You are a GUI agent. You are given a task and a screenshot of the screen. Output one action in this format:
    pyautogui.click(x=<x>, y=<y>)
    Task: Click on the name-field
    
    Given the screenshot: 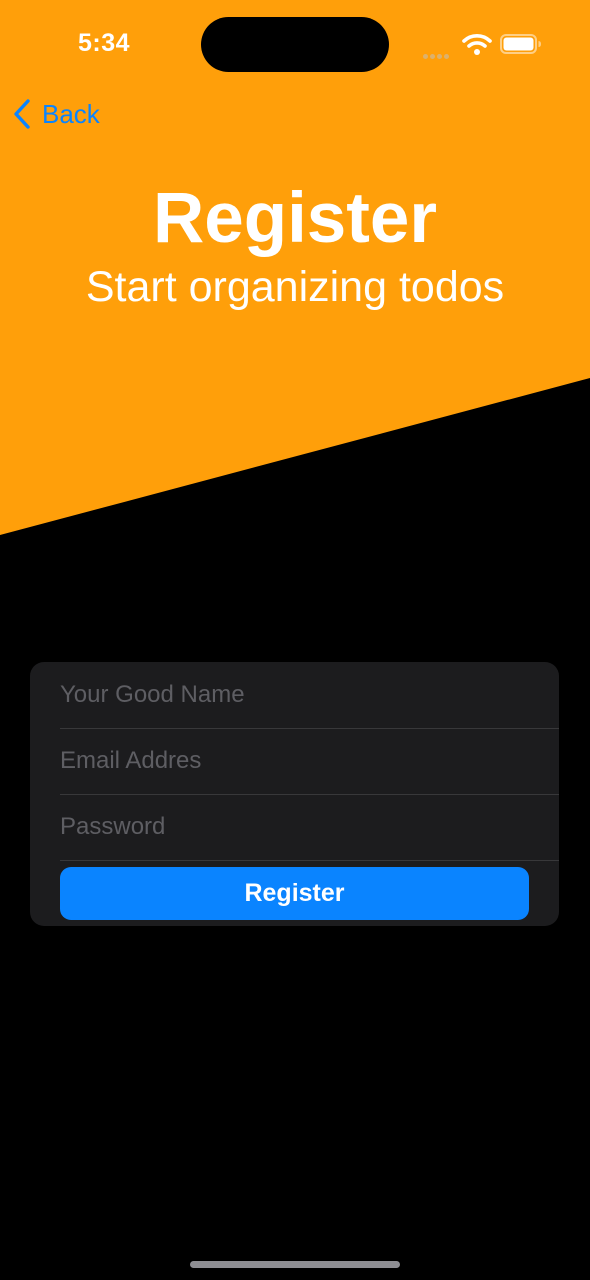 What is the action you would take?
    pyautogui.click(x=305, y=695)
    